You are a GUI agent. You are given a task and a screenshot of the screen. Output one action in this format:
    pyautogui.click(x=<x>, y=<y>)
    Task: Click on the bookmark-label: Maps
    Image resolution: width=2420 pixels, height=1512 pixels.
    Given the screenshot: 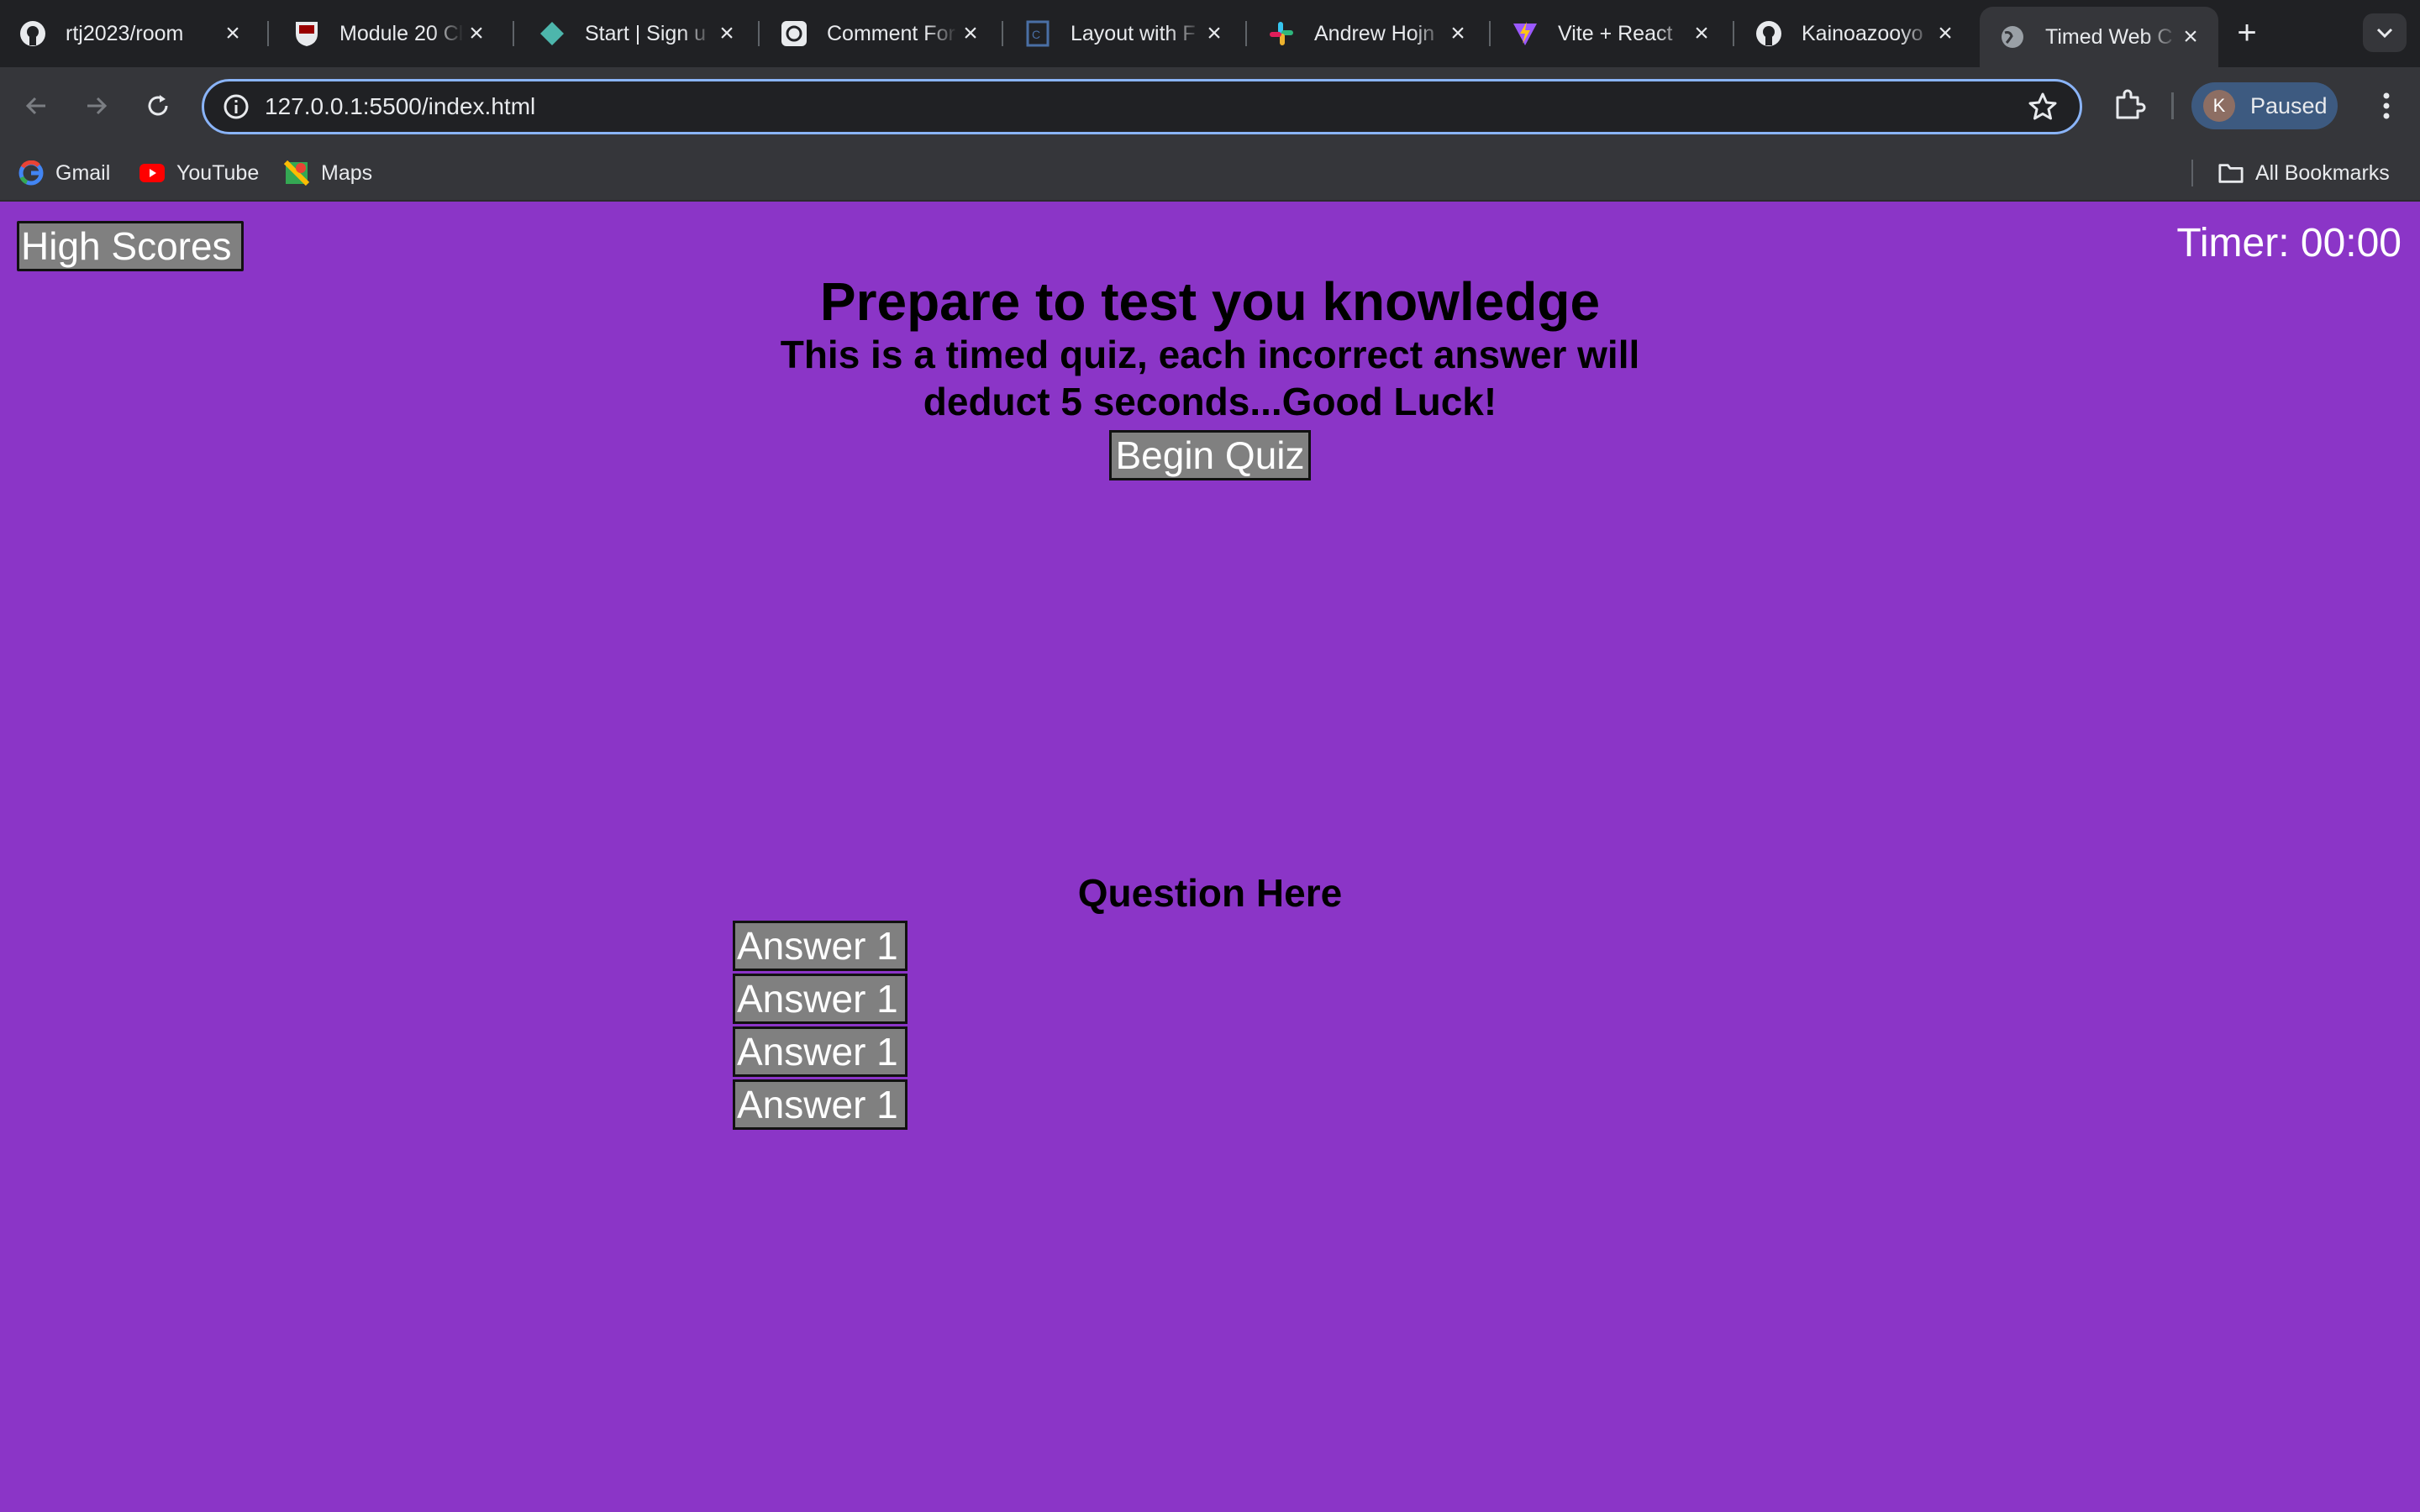 What is the action you would take?
    pyautogui.click(x=347, y=172)
    